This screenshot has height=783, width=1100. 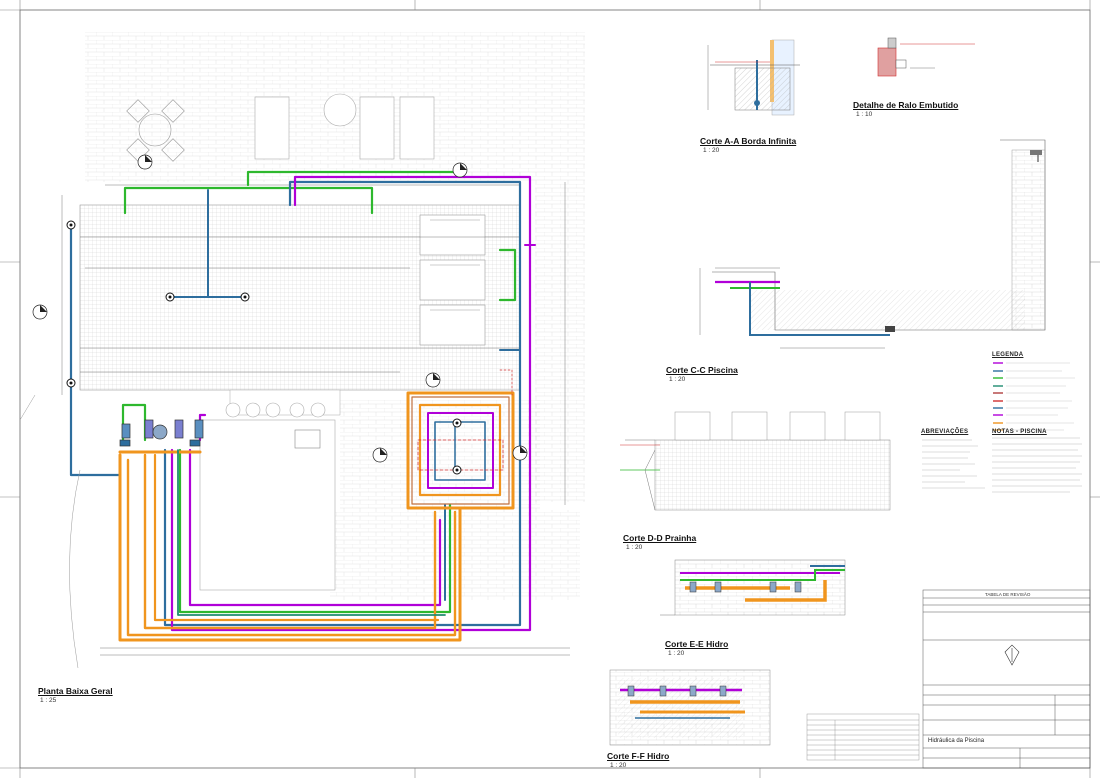 What do you see at coordinates (872, 244) in the screenshot?
I see `corte-cc-view` at bounding box center [872, 244].